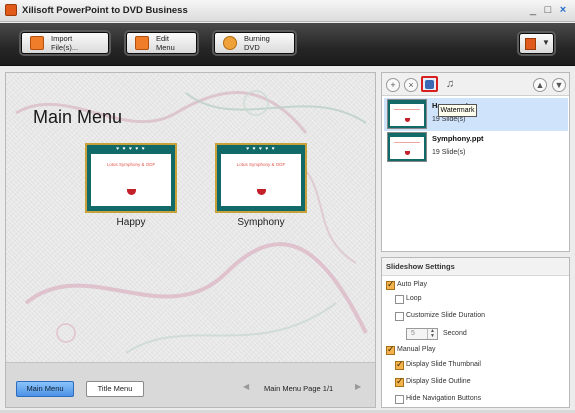 This screenshot has height=413, width=575. Describe the element at coordinates (559, 85) in the screenshot. I see `move-down-icon: ▼` at that location.